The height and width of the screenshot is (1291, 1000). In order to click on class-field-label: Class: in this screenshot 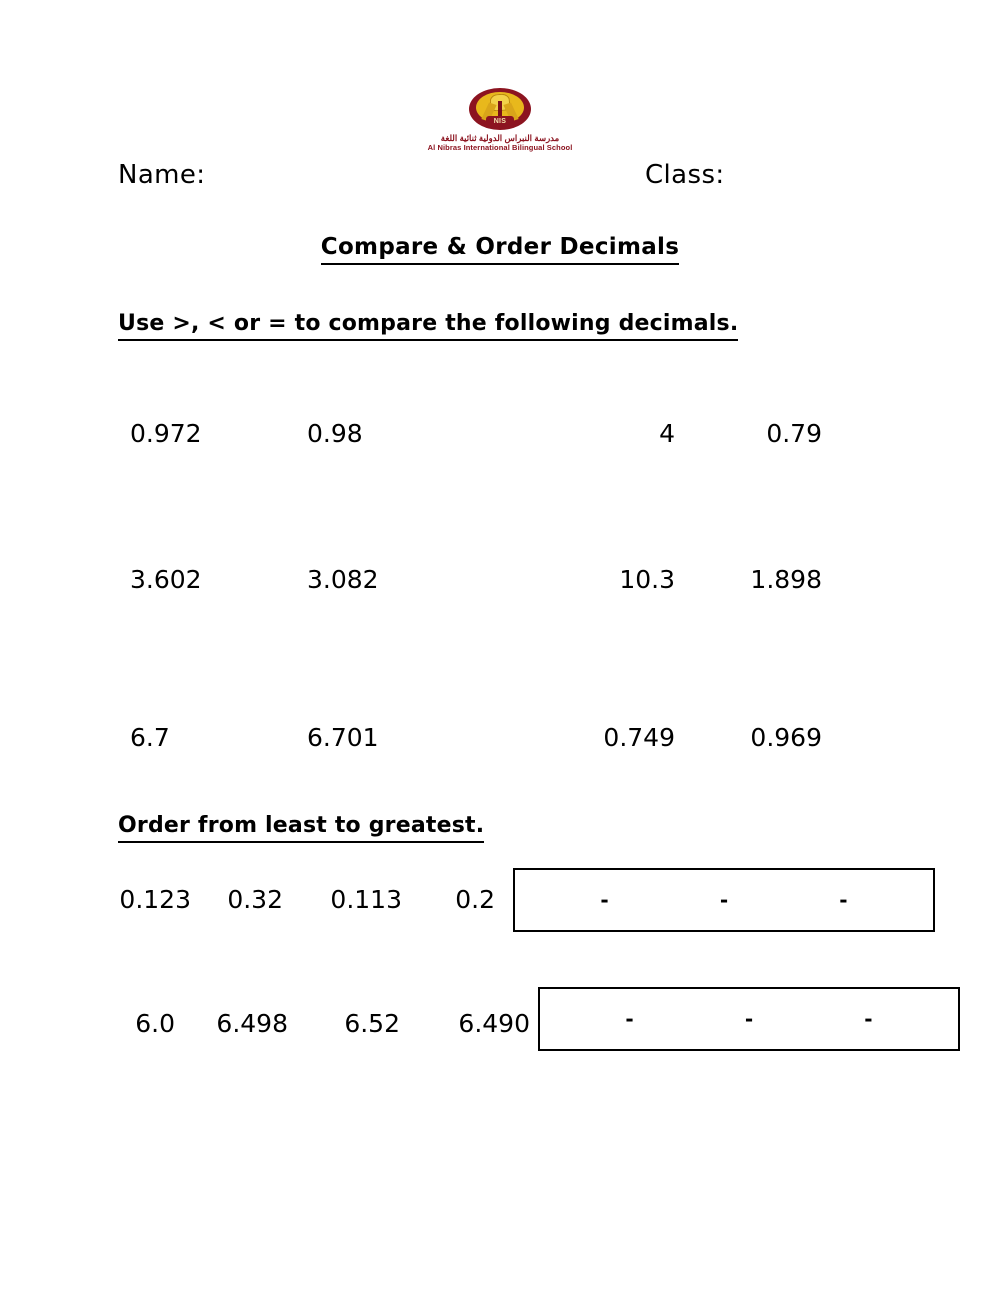, I will do `click(685, 175)`.